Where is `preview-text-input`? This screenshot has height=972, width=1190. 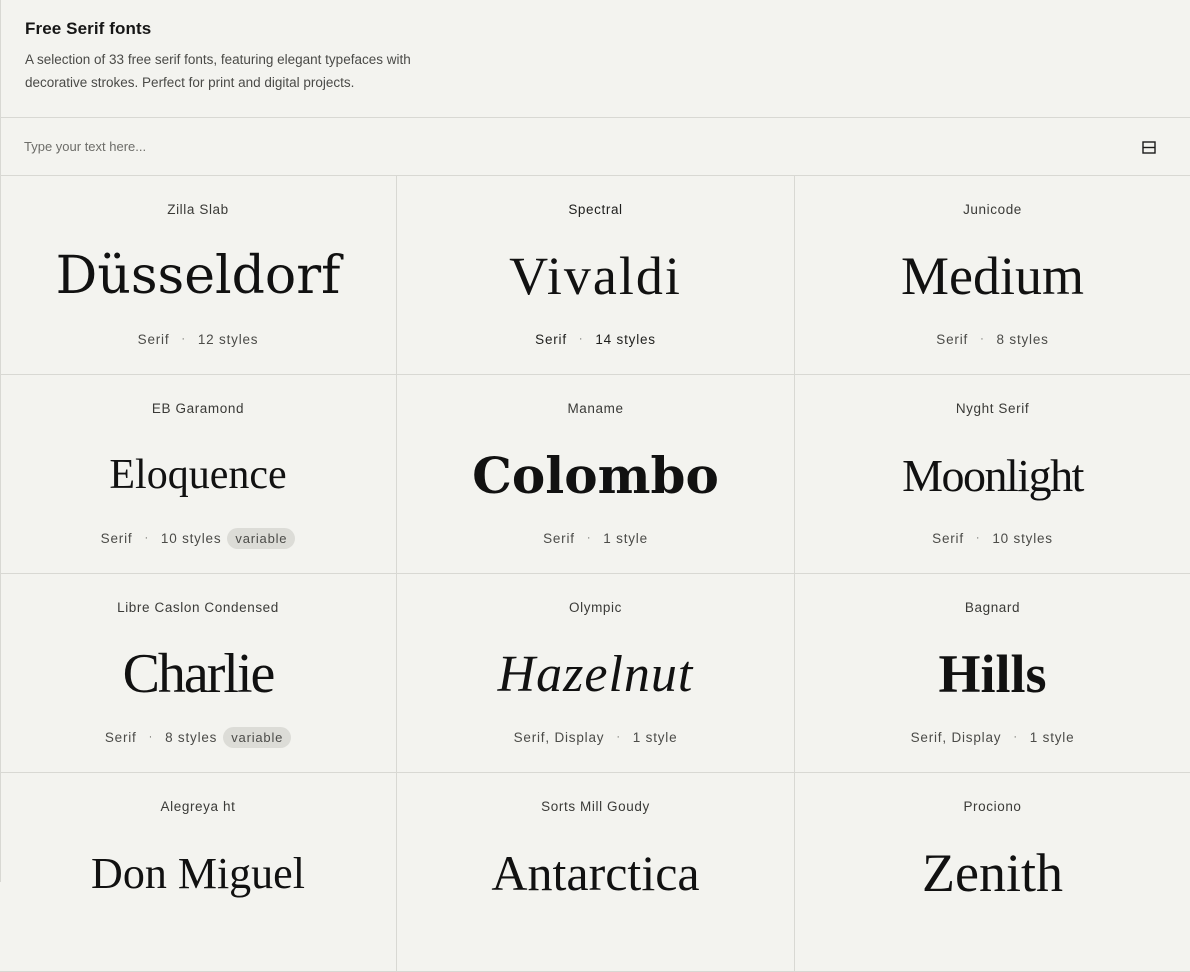 preview-text-input is located at coordinates (549, 146).